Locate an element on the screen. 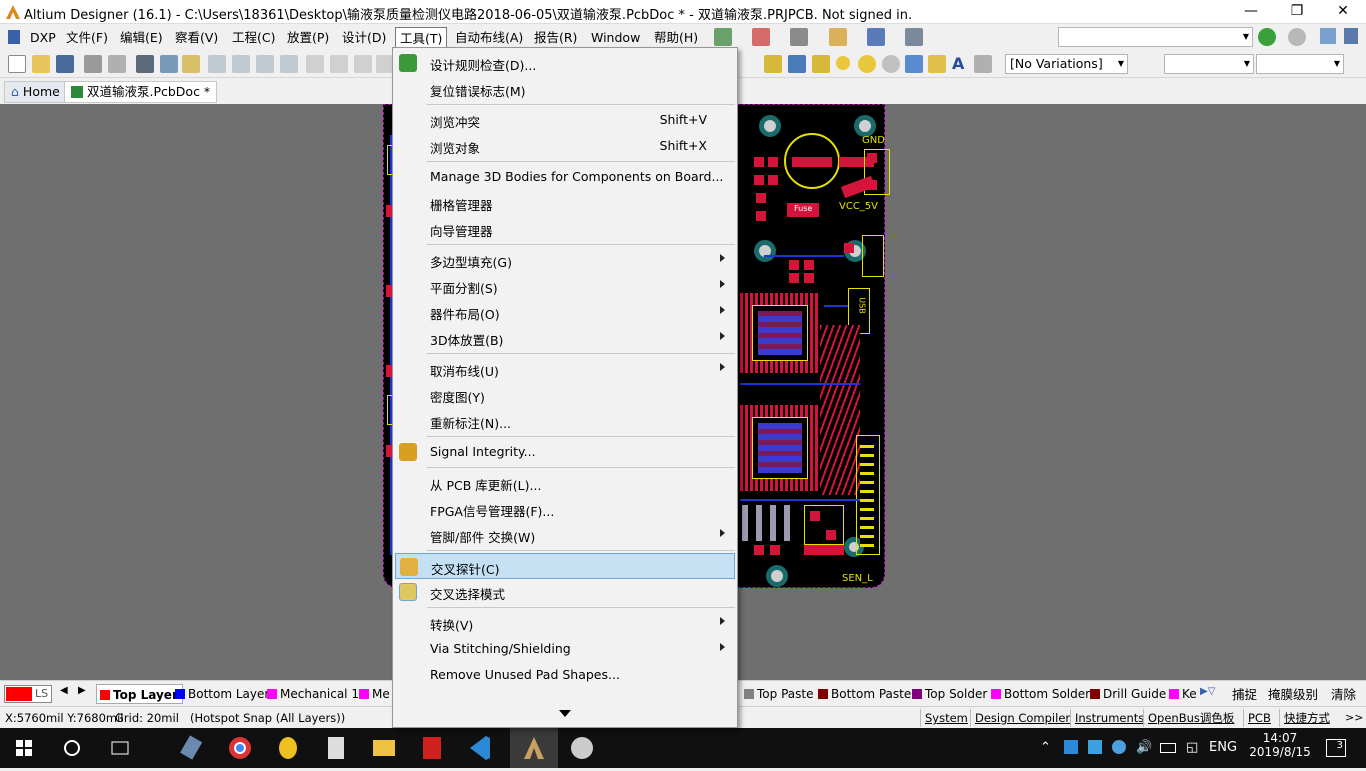  layer-tab-top-solder: Top Solder is located at coordinates (948, 694).